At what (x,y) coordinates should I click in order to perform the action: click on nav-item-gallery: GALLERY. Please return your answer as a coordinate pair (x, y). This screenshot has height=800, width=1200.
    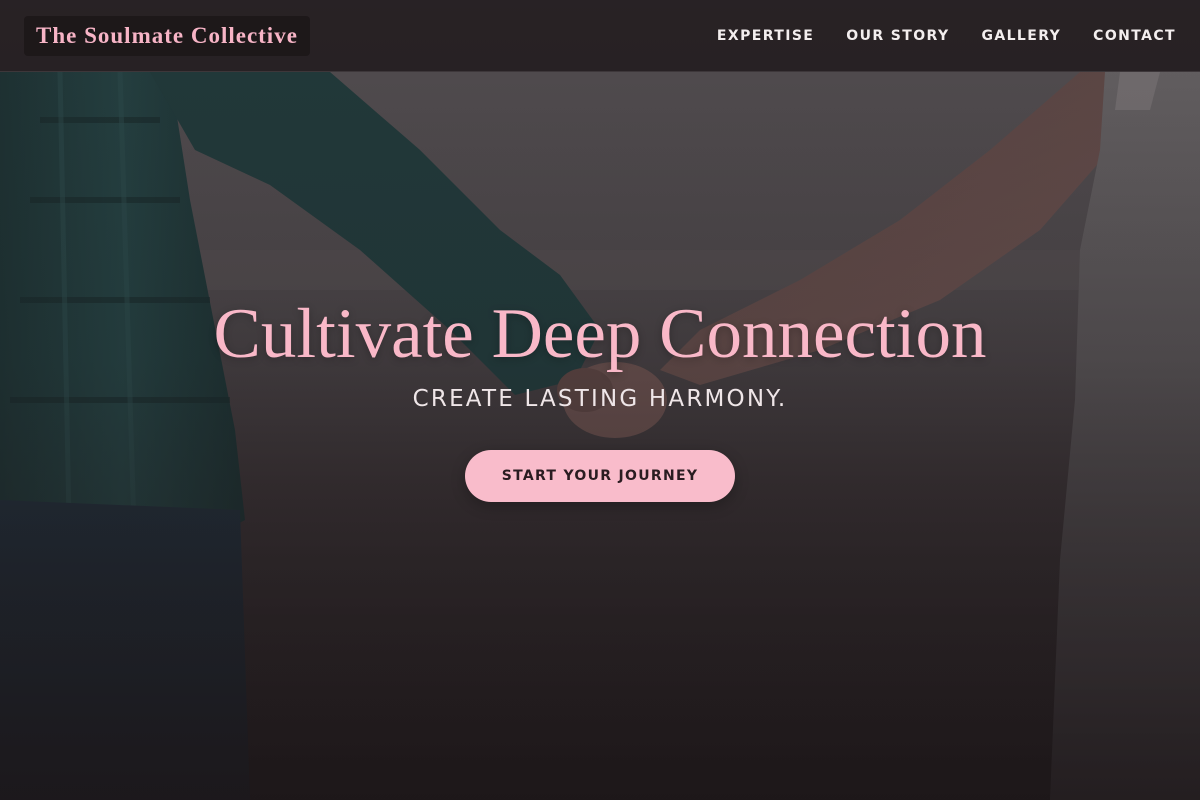
    Looking at the image, I should click on (1021, 36).